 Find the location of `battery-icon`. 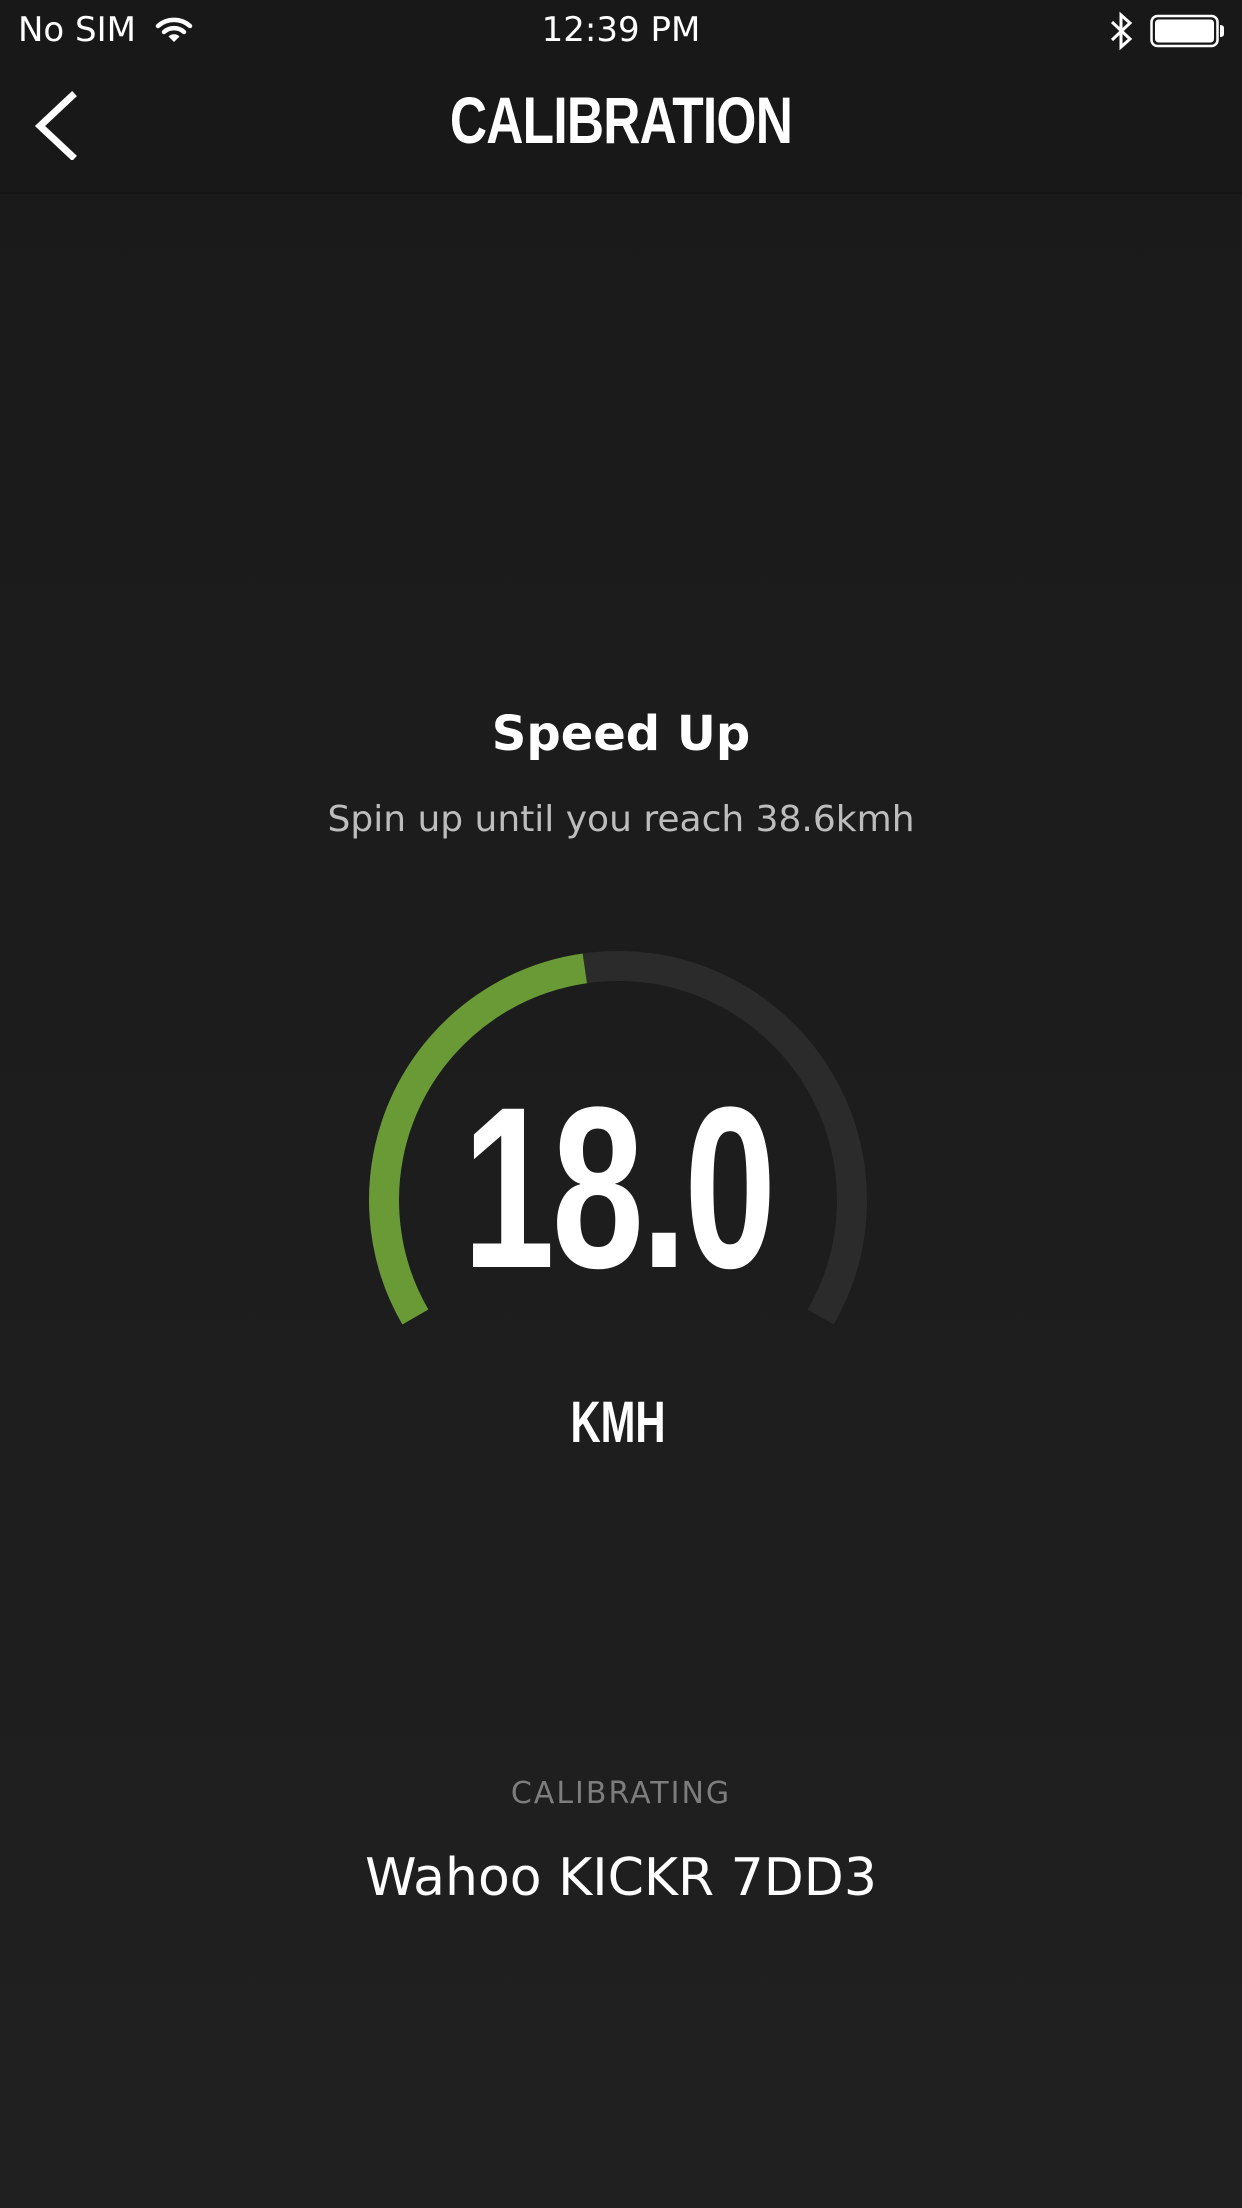

battery-icon is located at coordinates (1188, 31).